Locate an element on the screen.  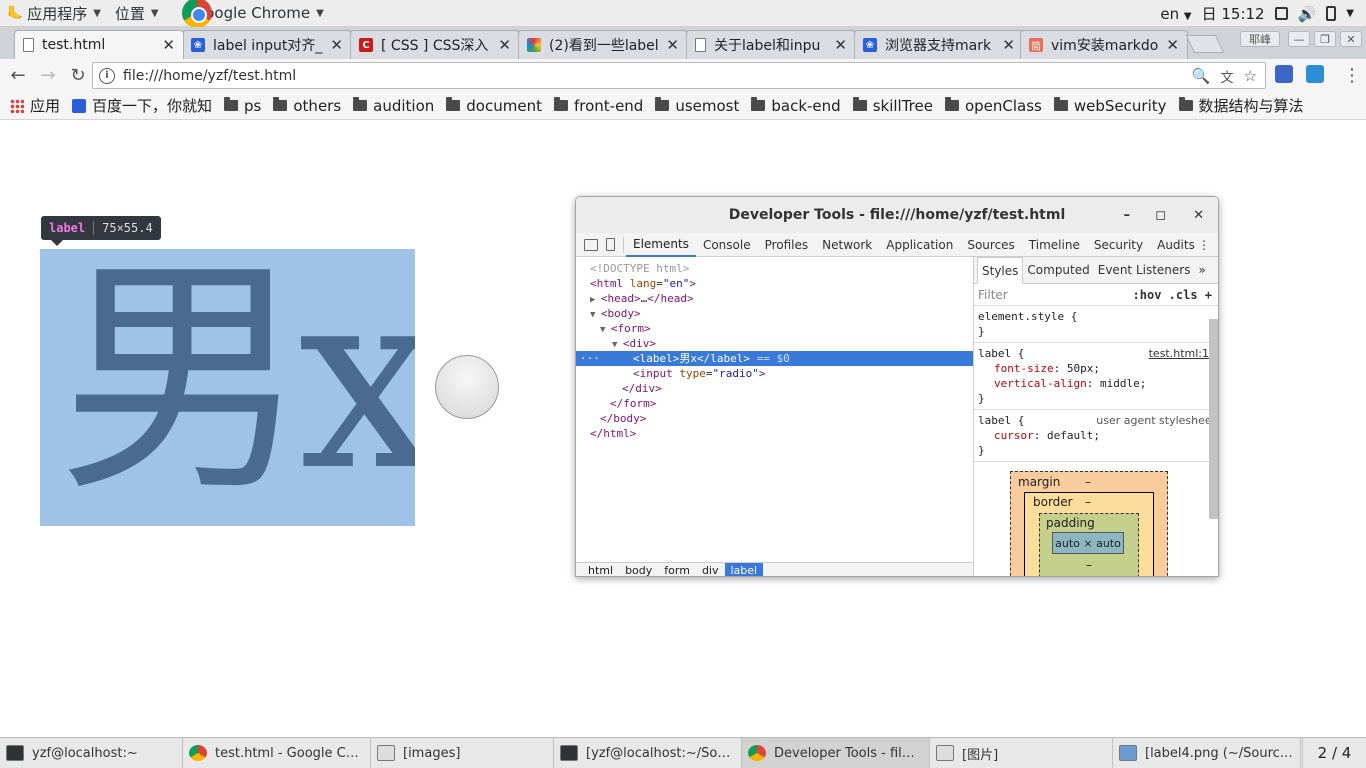
bookmark-folder: front-end is located at coordinates (598, 106).